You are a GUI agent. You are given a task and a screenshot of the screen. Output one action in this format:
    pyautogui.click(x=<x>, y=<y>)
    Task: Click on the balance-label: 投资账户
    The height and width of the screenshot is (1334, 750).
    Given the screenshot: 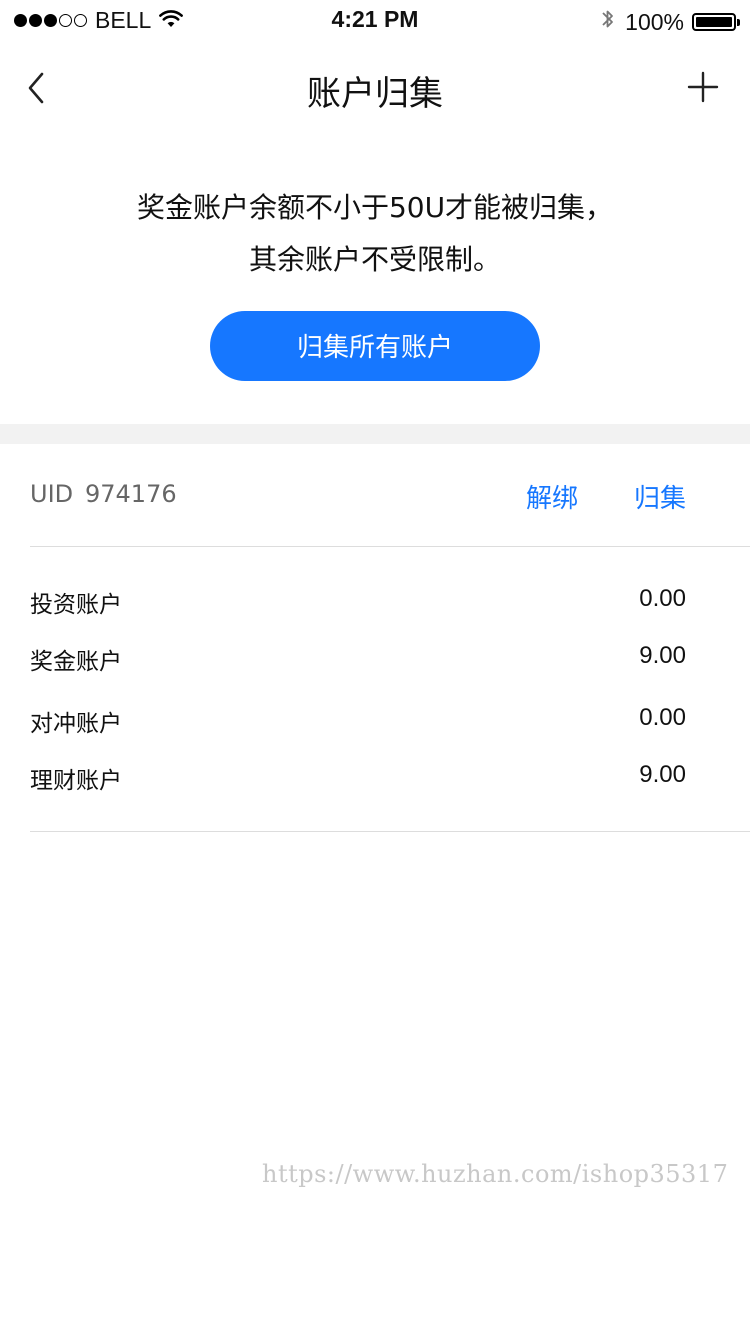 What is the action you would take?
    pyautogui.click(x=76, y=605)
    